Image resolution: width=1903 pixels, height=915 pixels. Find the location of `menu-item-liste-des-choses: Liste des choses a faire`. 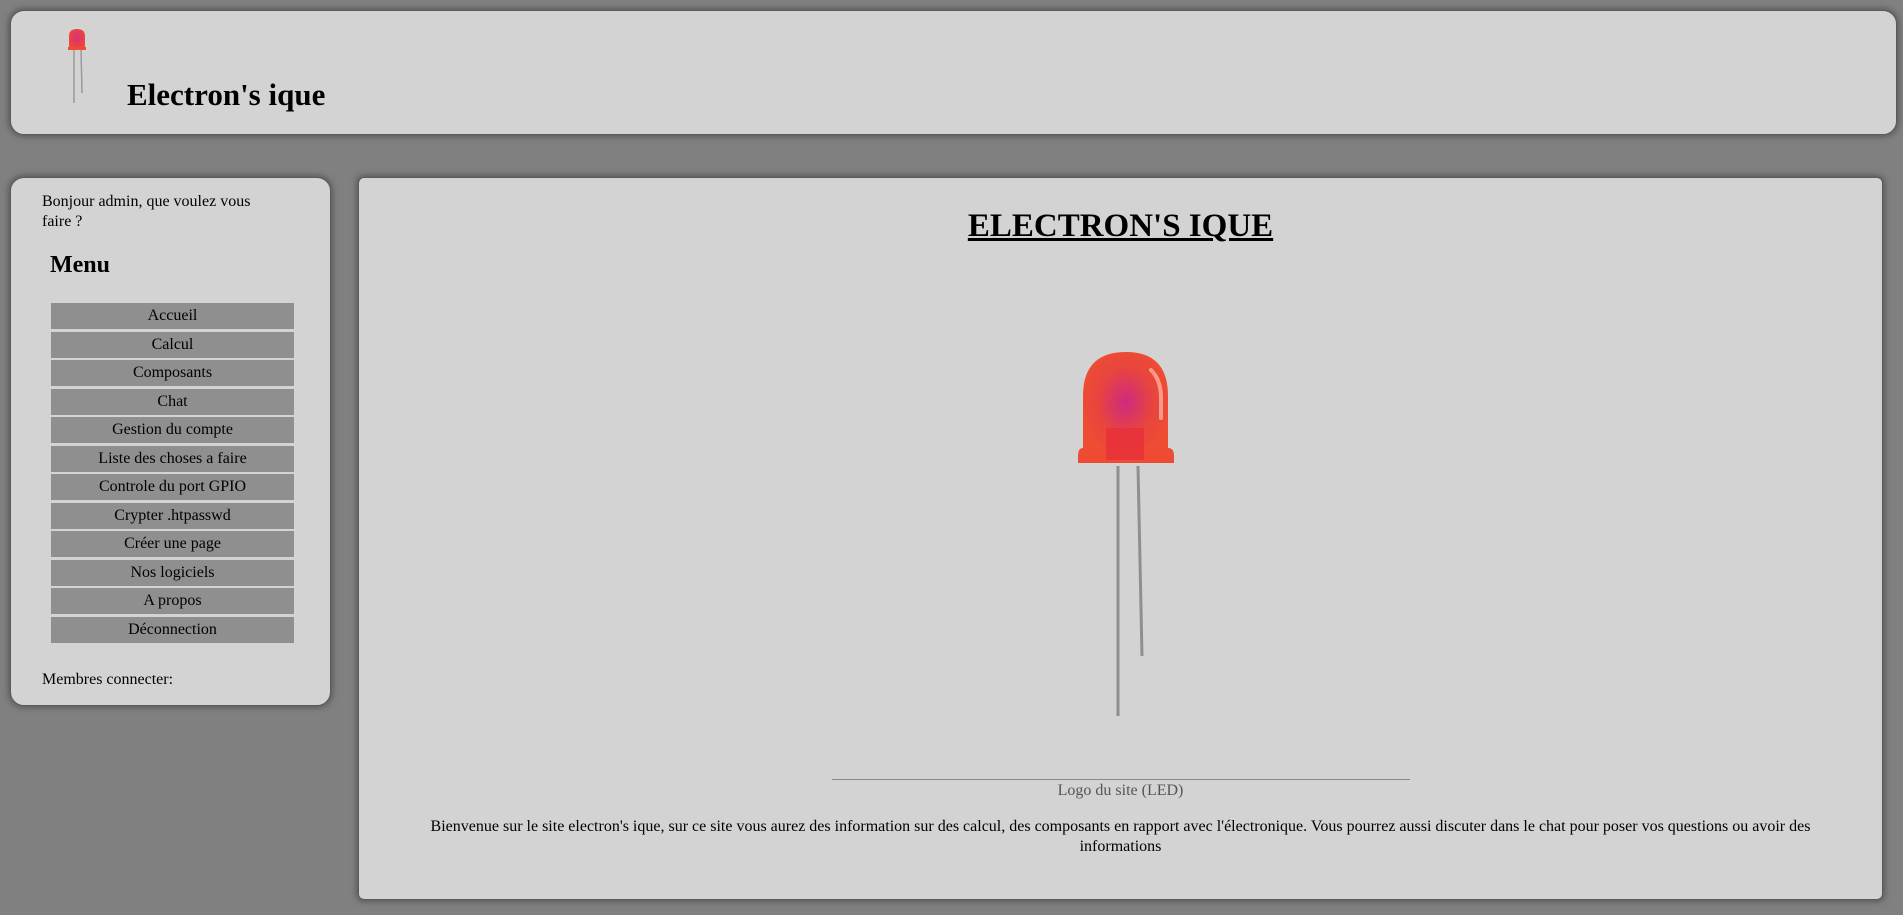

menu-item-liste-des-choses: Liste des choses a faire is located at coordinates (172, 458).